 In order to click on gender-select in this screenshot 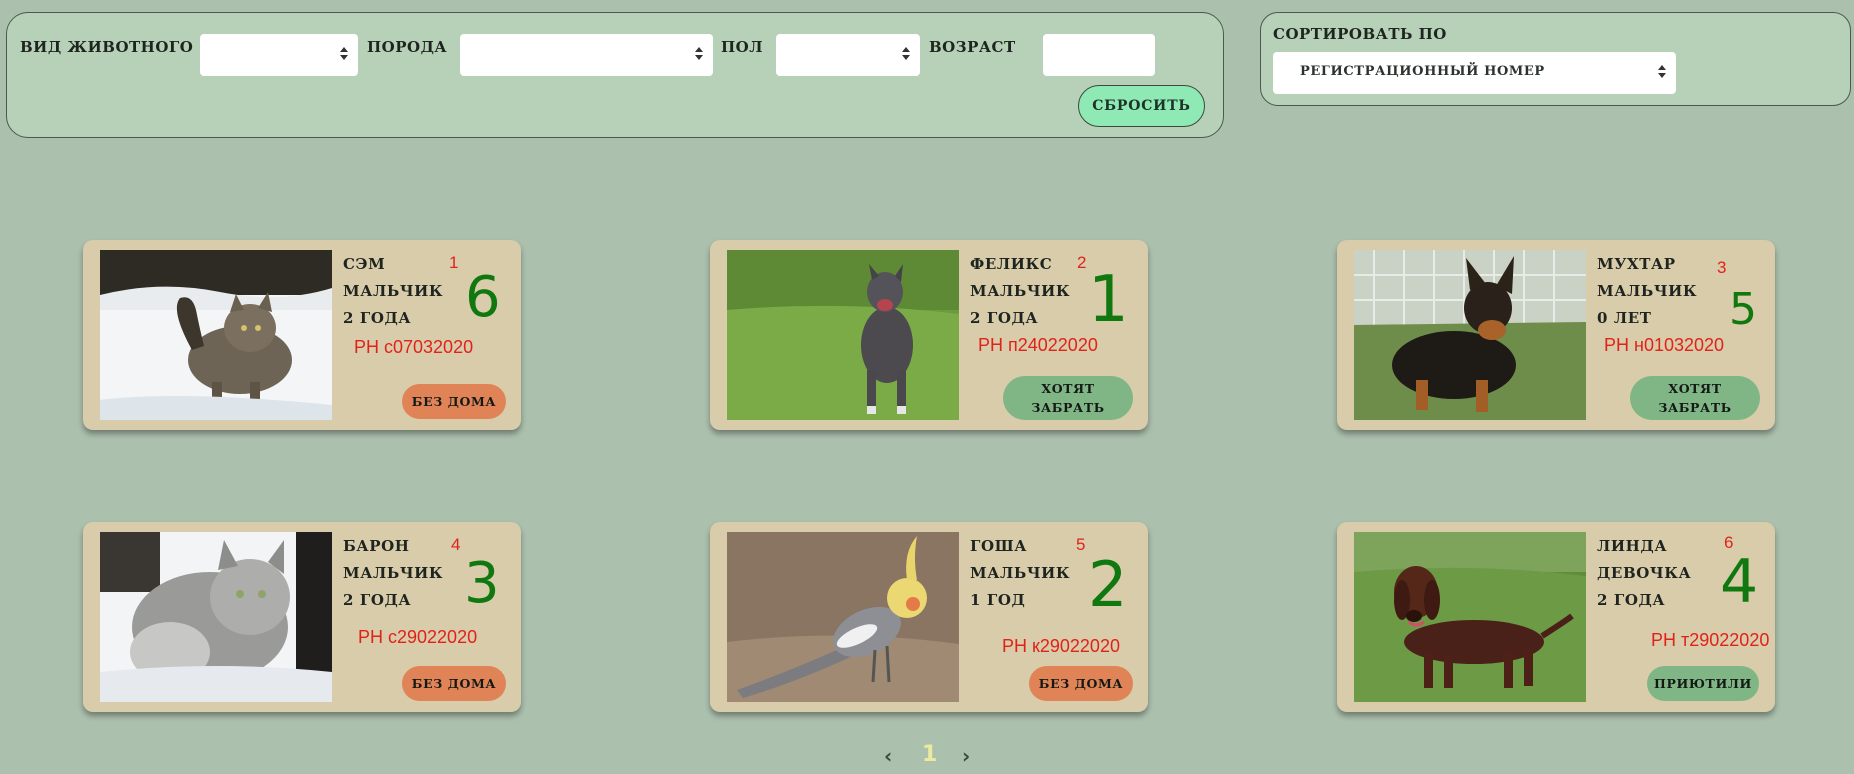, I will do `click(848, 55)`.